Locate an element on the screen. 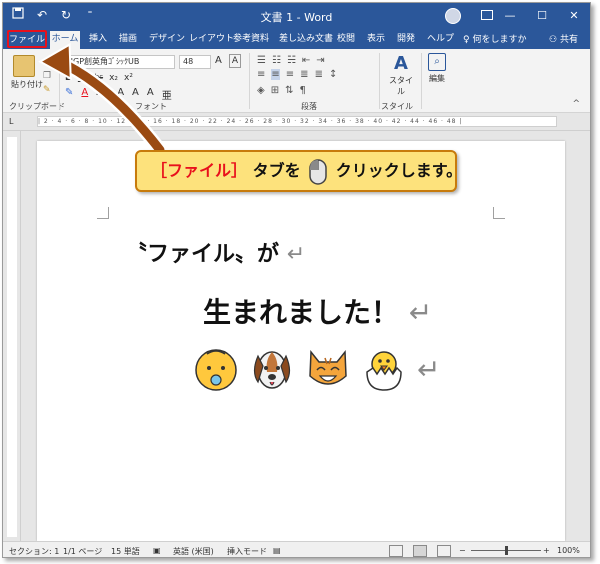 The width and height of the screenshot is (600, 564). font-name-field: HGP創英角ｺﾞｼｯｸUB is located at coordinates (119, 62).